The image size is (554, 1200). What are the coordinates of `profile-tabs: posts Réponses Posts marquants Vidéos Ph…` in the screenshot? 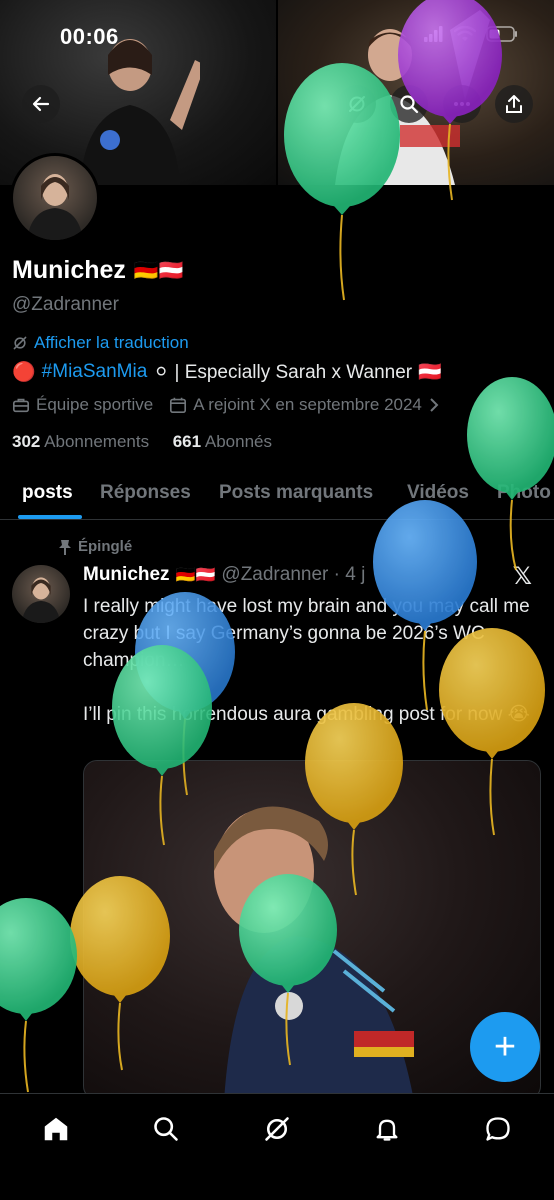 It's located at (277, 495).